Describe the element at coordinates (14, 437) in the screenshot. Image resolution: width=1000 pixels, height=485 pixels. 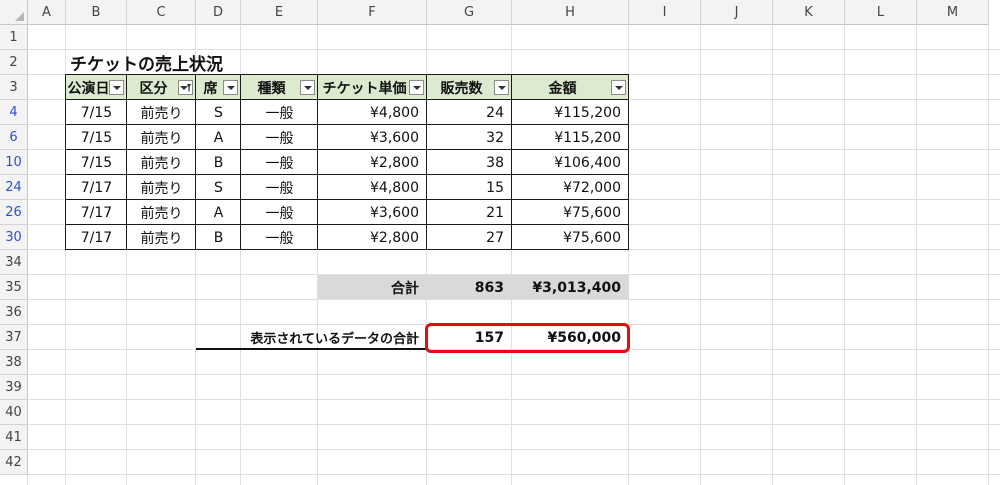
I see `row-header: 41` at that location.